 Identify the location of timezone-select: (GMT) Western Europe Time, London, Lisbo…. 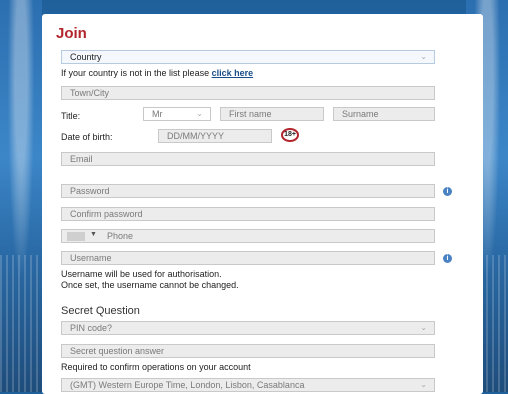
(248, 385).